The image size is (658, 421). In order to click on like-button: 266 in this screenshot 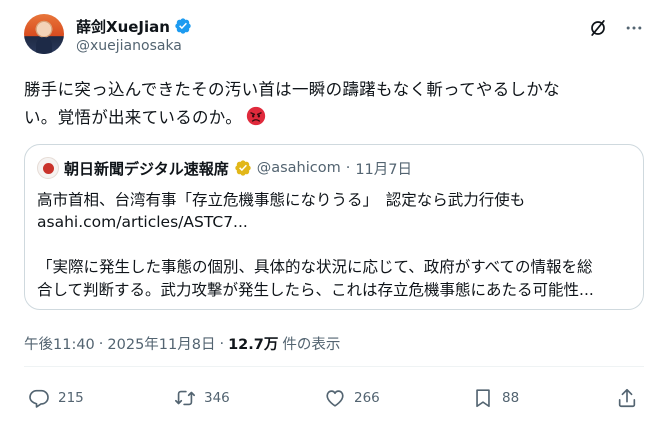, I will do `click(352, 398)`.